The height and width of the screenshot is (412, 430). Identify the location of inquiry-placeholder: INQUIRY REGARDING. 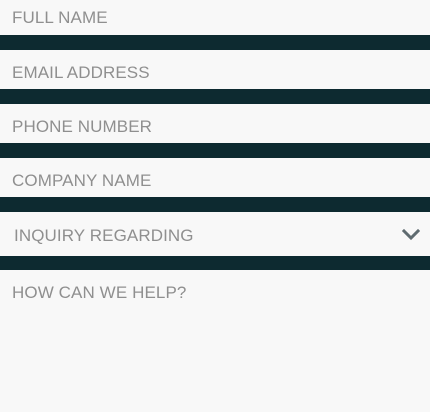
(104, 235).